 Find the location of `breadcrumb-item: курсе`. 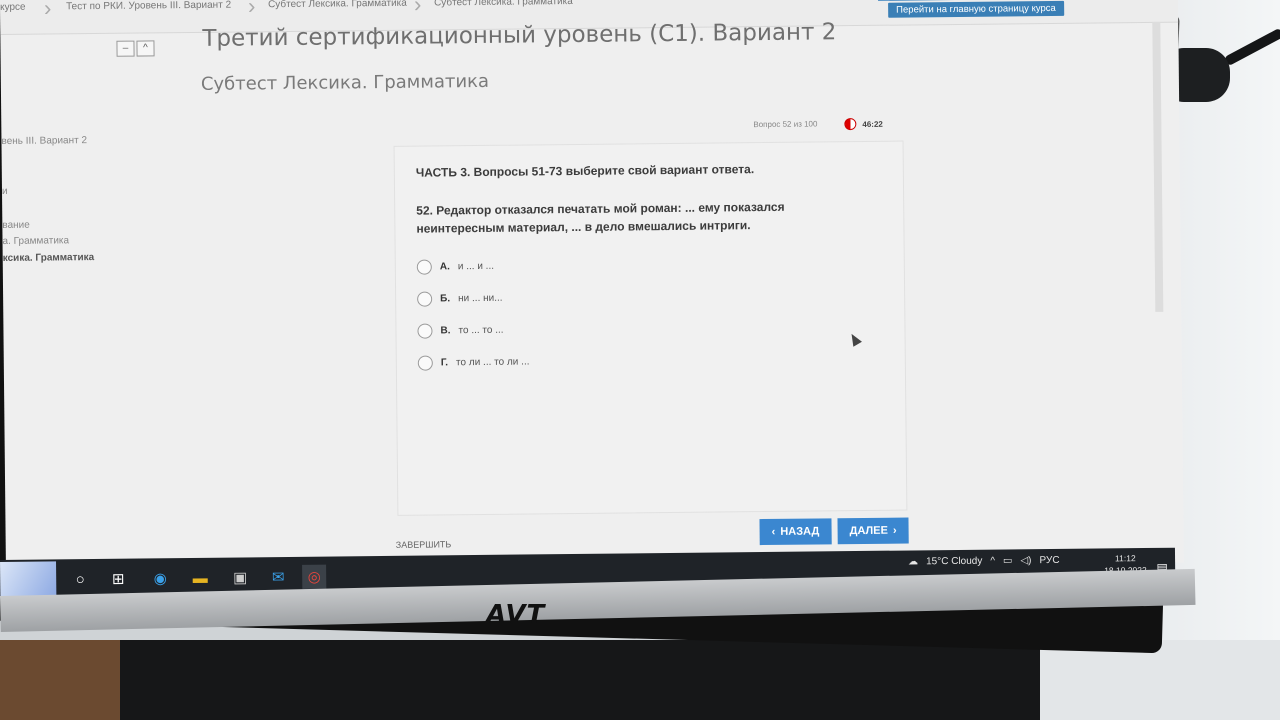

breadcrumb-item: курсе is located at coordinates (13, 7).